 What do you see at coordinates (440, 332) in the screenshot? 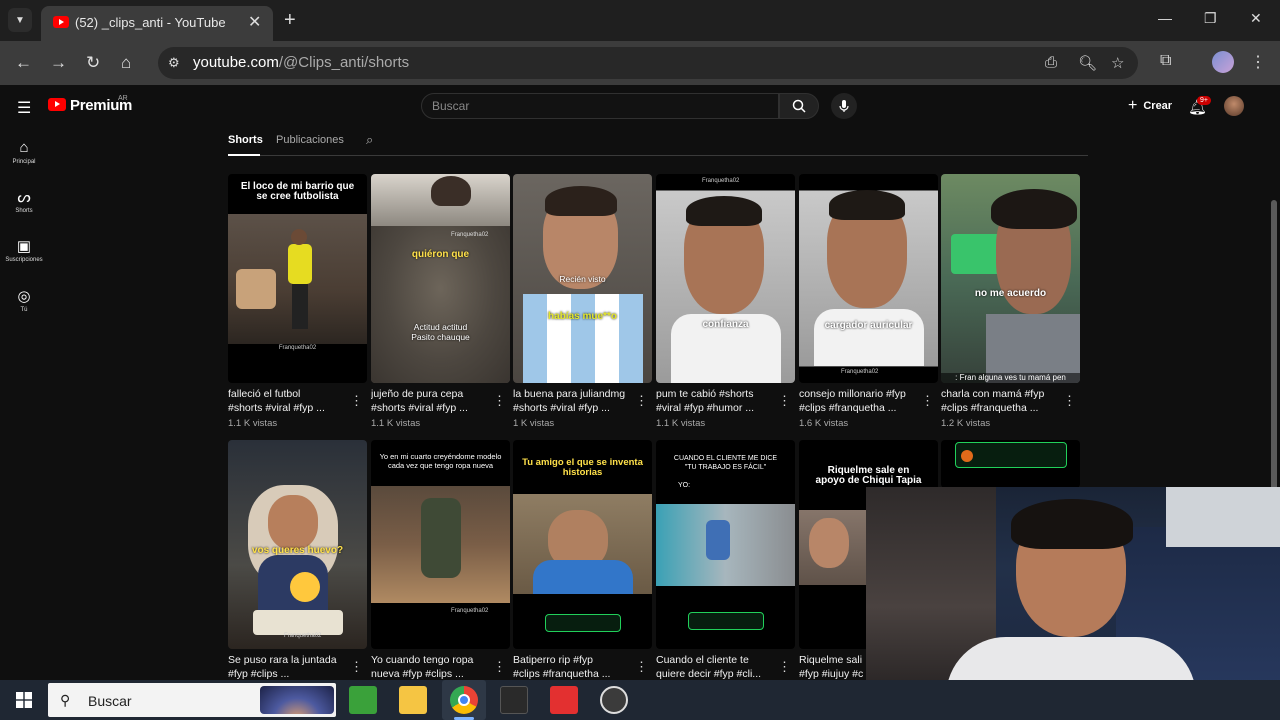
I see `thumbnail-caption-secondary: Actitud actitud Pasito chauque` at bounding box center [440, 332].